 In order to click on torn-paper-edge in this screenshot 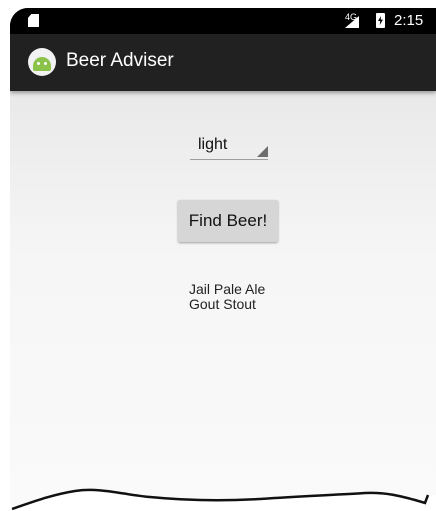, I will do `click(218, 499)`.